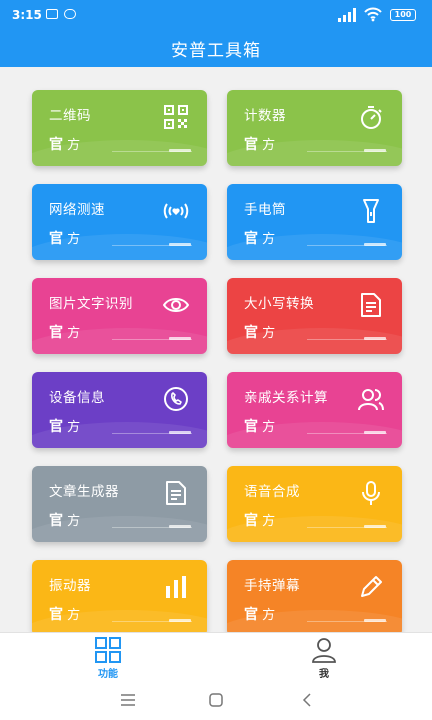 This screenshot has width=432, height=720. I want to click on microphone-icon, so click(371, 493).